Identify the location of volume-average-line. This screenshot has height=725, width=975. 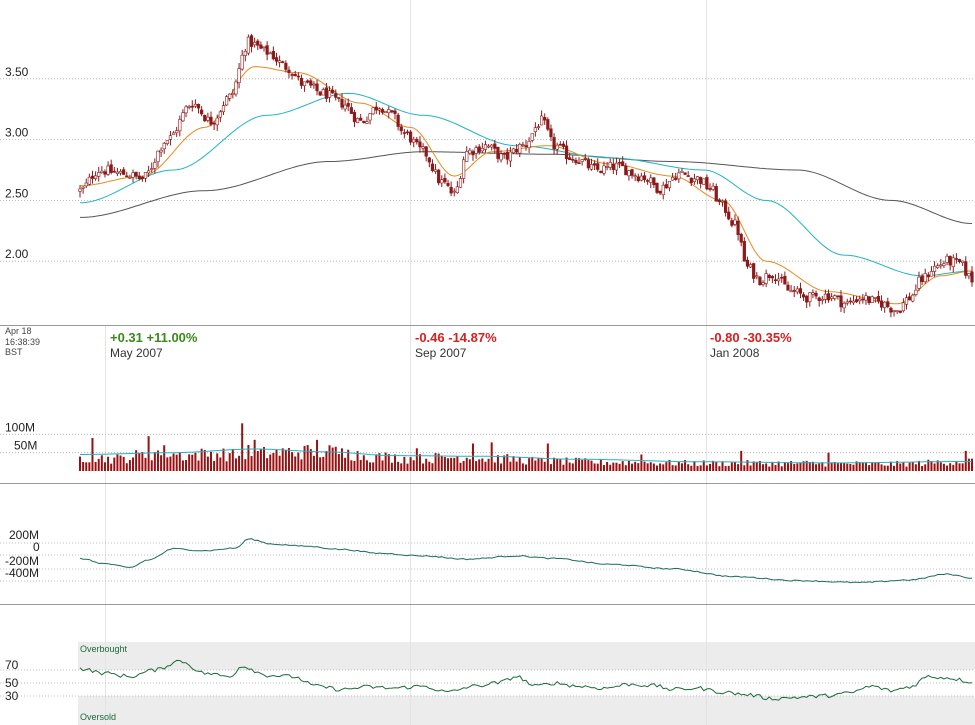
(526, 456).